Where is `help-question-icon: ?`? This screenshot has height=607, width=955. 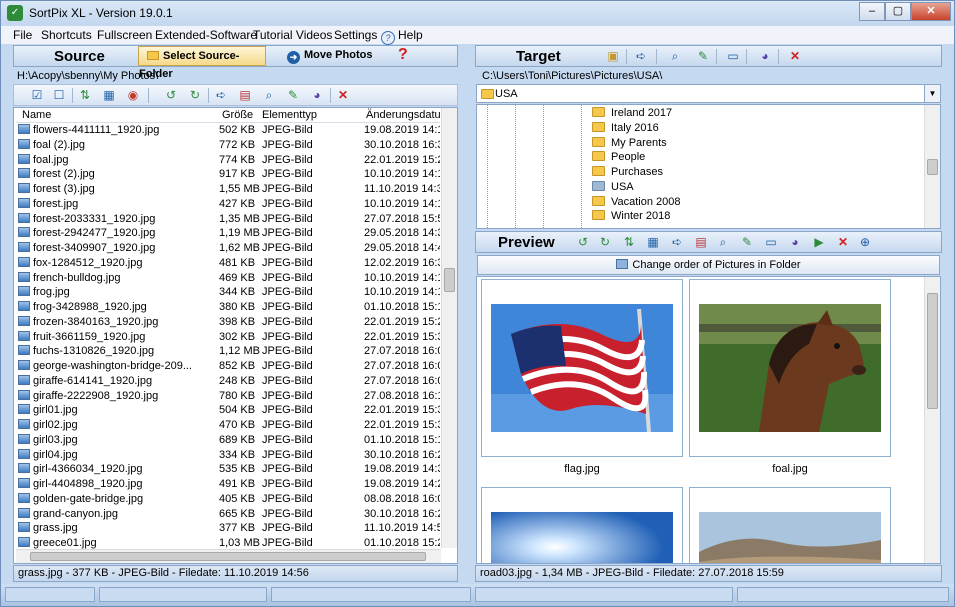 help-question-icon: ? is located at coordinates (403, 55).